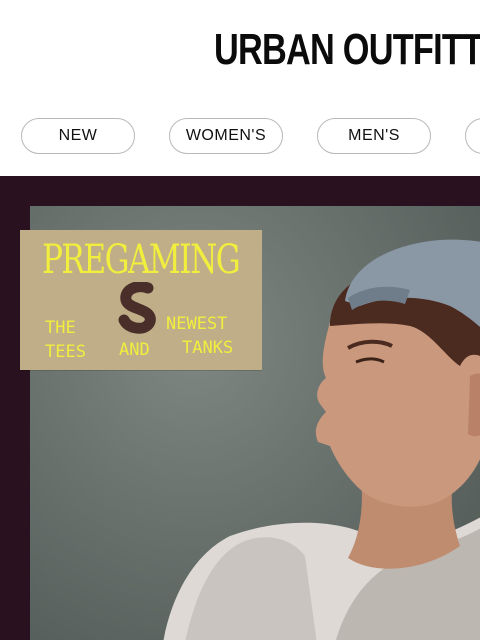 The image size is (480, 640). I want to click on nav-more-button, so click(472, 136).